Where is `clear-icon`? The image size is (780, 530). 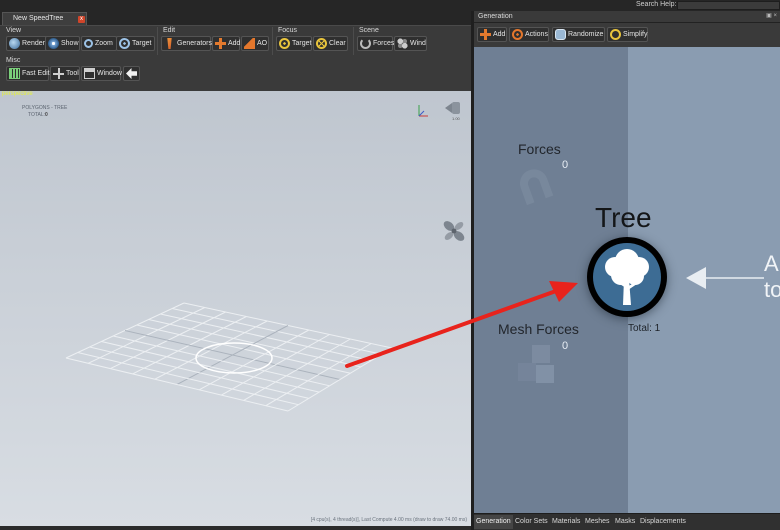
clear-icon is located at coordinates (321, 43).